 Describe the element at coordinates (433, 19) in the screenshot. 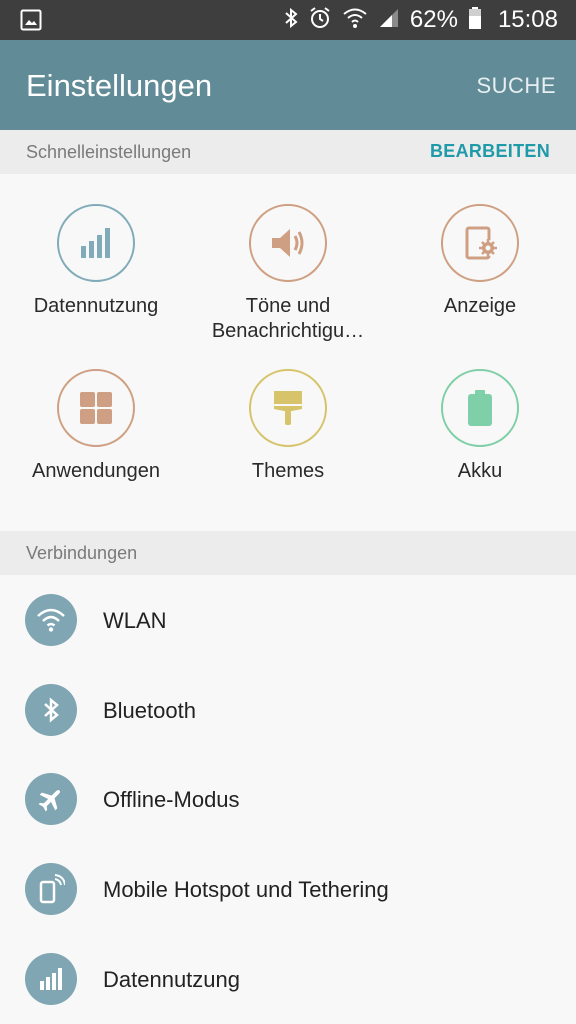

I see `battery-percent: 62%` at that location.